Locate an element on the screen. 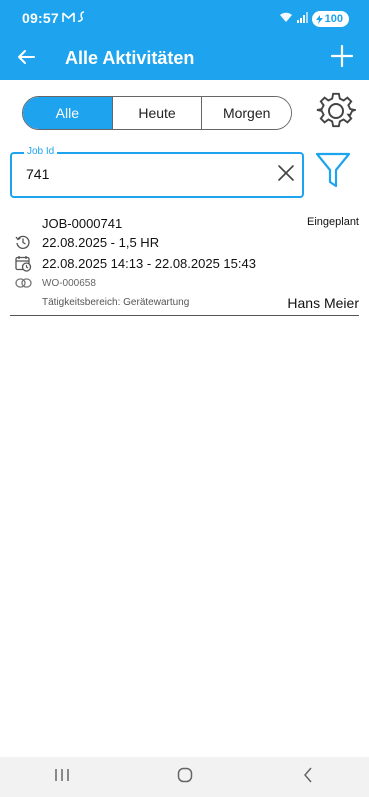 The height and width of the screenshot is (797, 369). app-notification-icon is located at coordinates (82, 19).